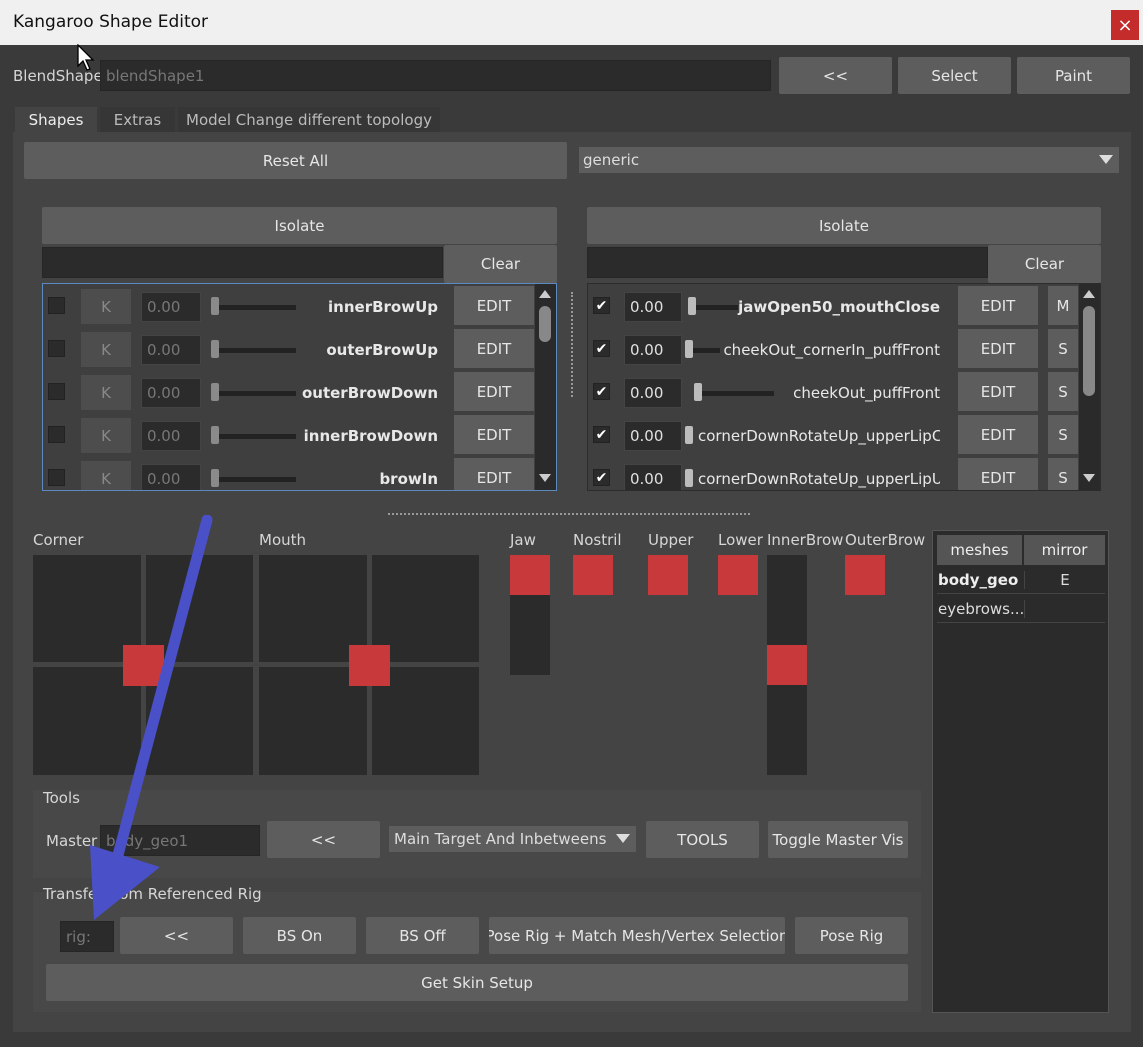  What do you see at coordinates (56, 120) in the screenshot?
I see `tab-shapes: Shapes` at bounding box center [56, 120].